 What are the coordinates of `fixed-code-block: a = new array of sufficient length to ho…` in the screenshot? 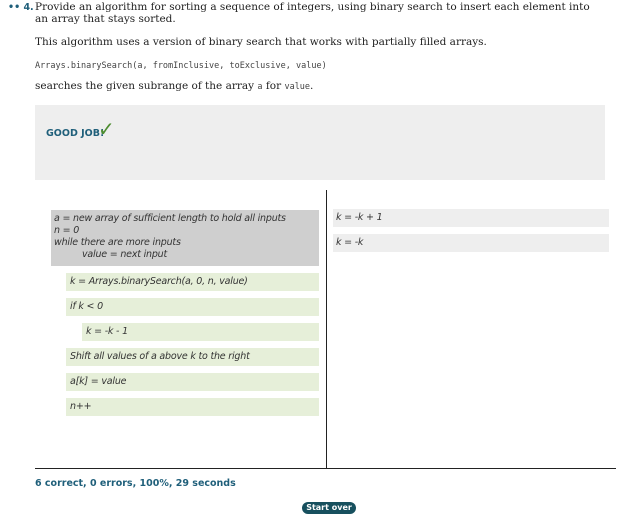 It's located at (185, 238).